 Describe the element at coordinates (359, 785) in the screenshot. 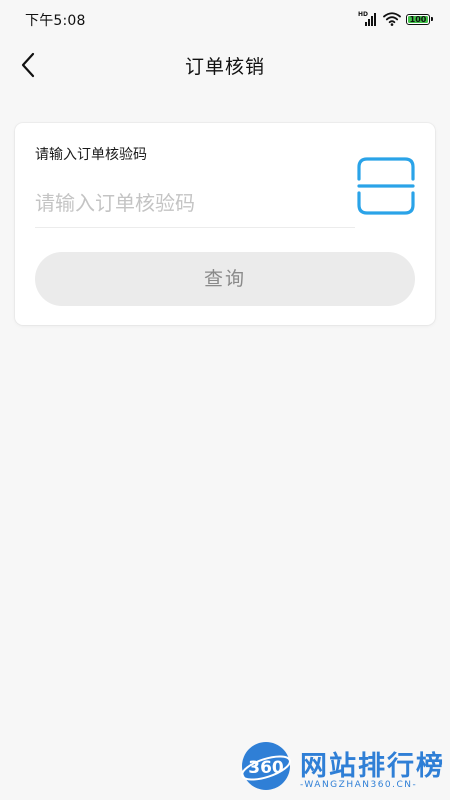

I see `watermark-subtitle: -WANGZHAN360.CN-` at that location.